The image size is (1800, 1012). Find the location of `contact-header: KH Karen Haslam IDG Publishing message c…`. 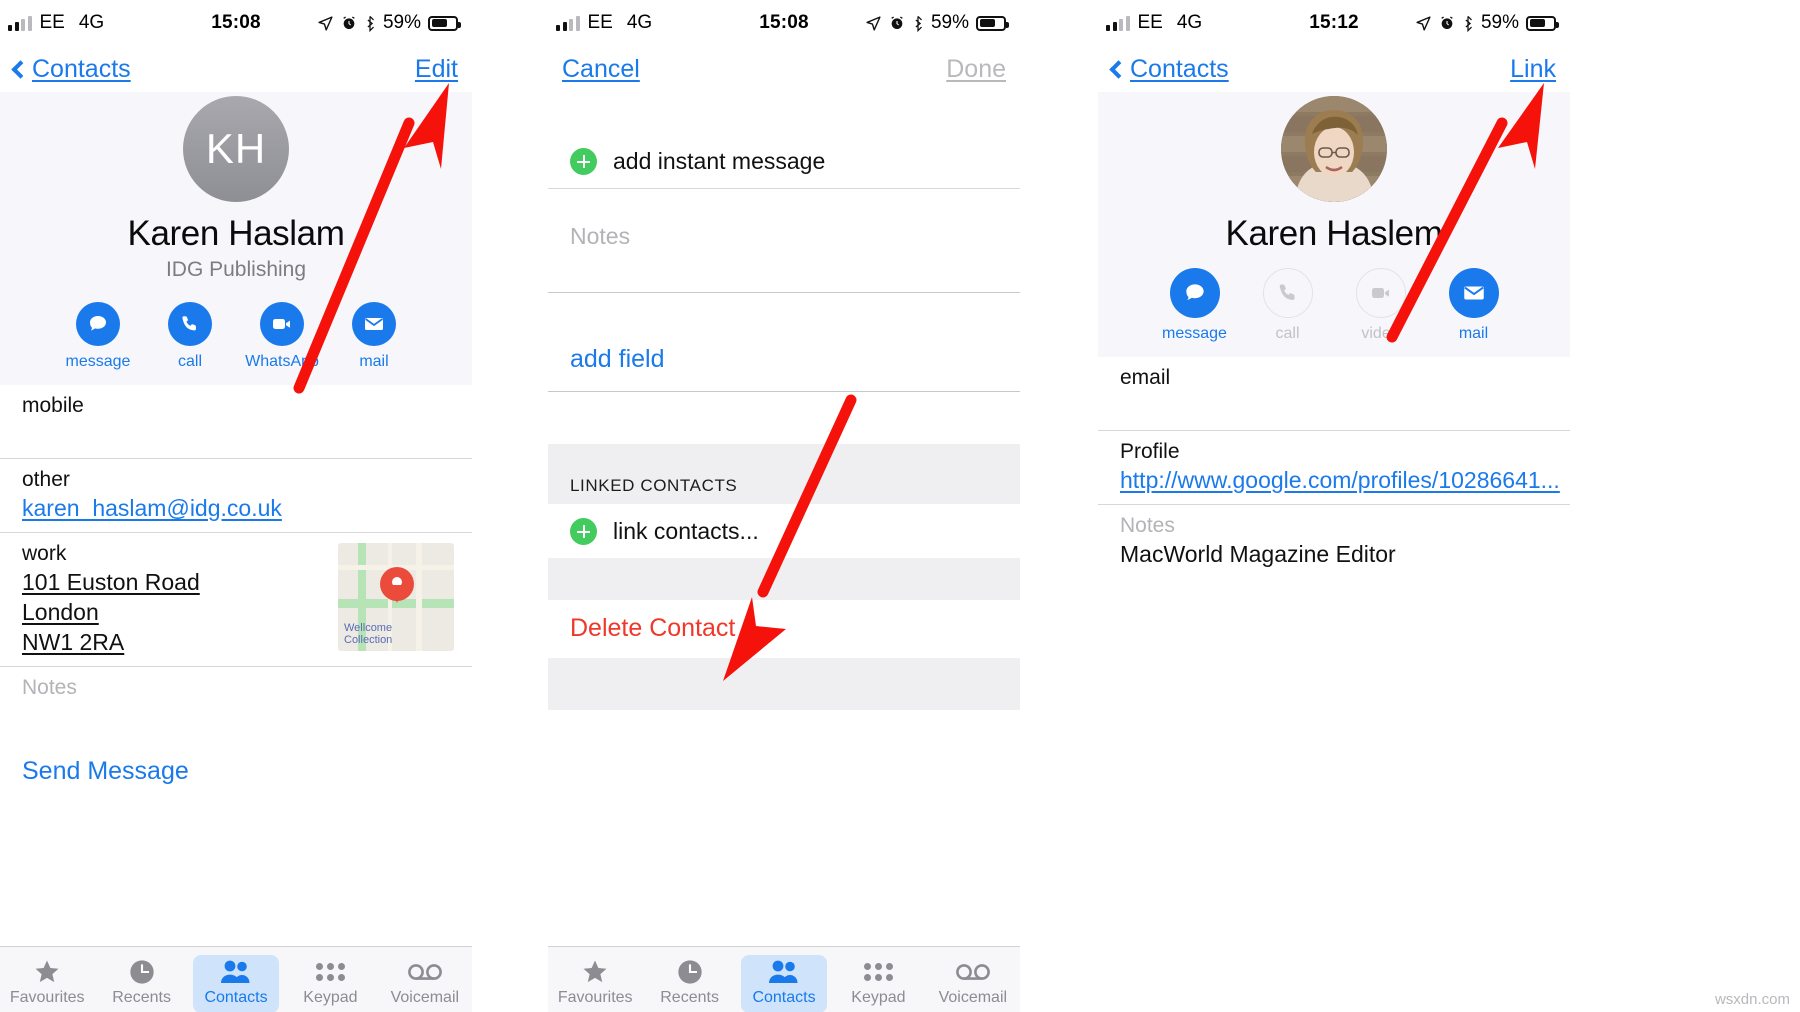

contact-header: KH Karen Haslam IDG Publishing message c… is located at coordinates (236, 238).